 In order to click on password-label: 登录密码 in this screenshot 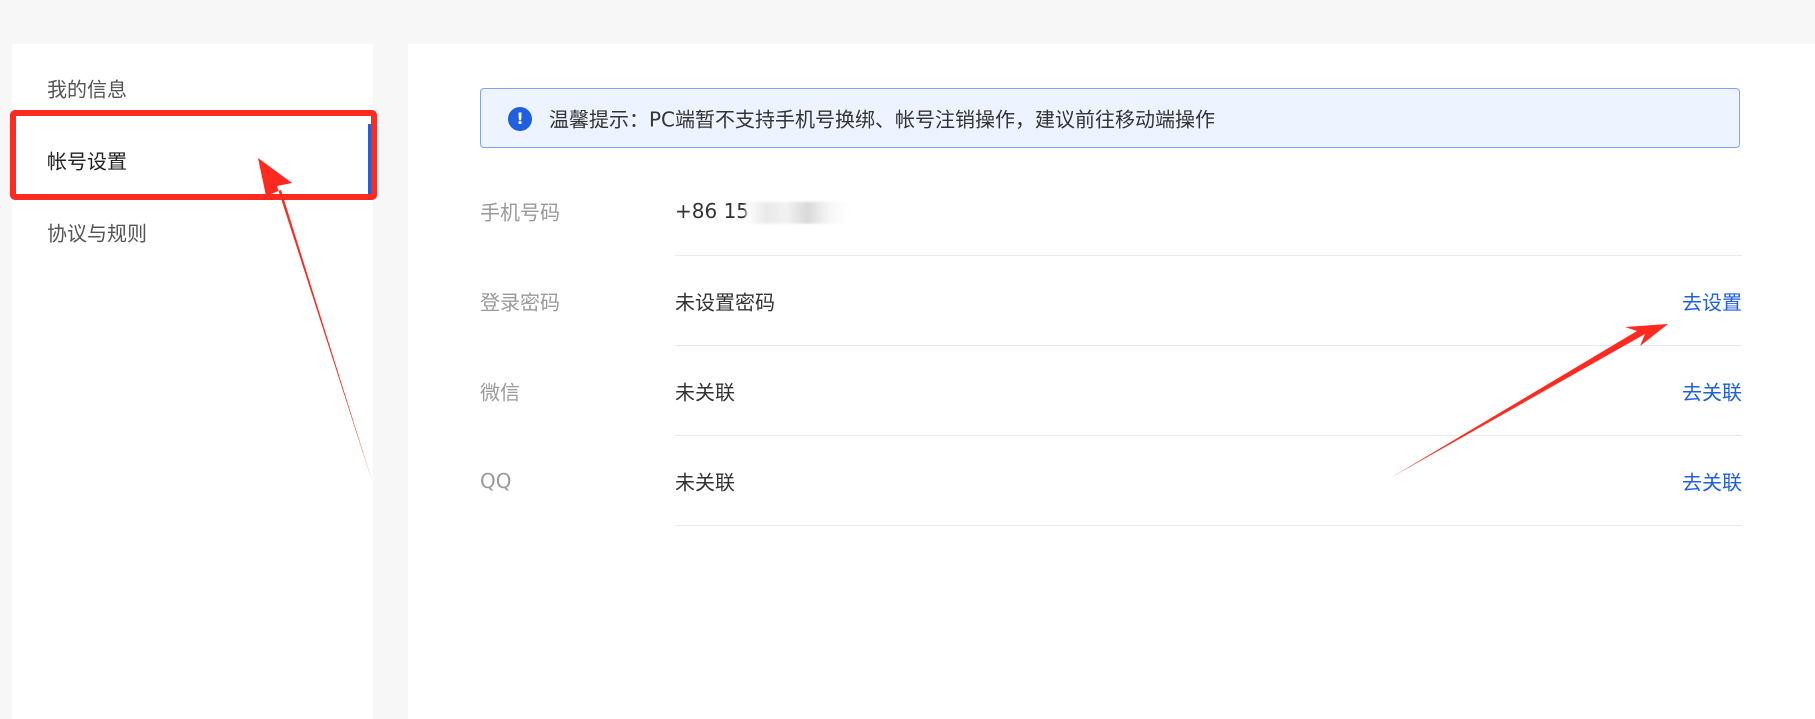, I will do `click(520, 302)`.